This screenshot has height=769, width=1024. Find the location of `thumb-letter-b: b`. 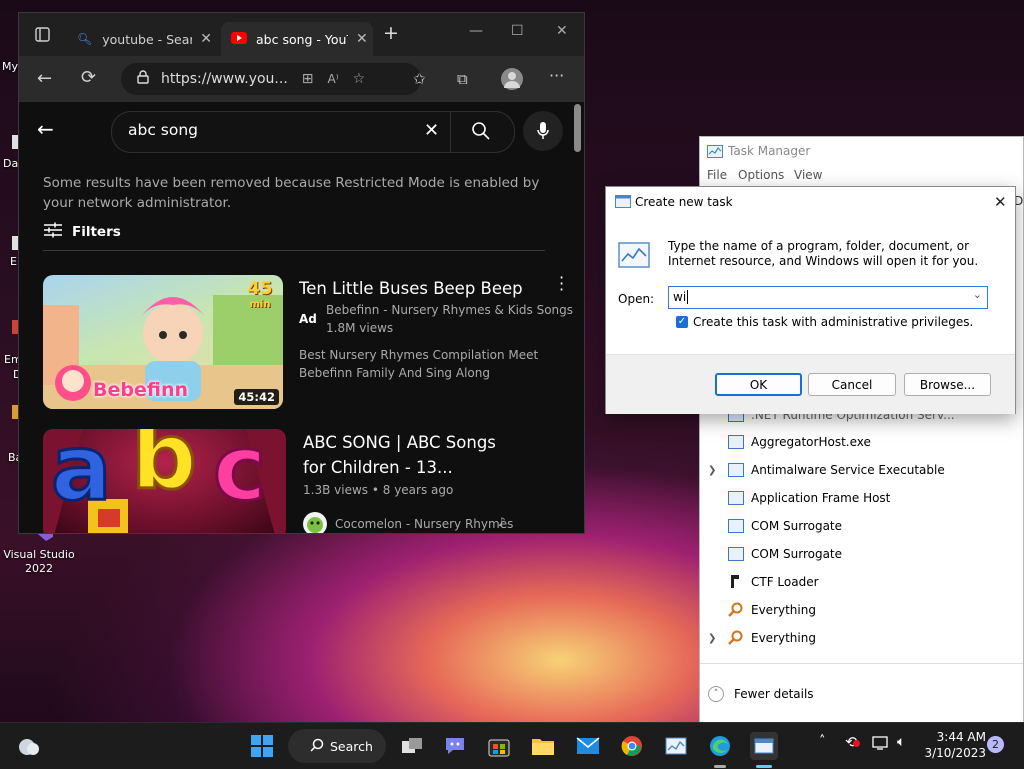

thumb-letter-b: b is located at coordinates (164, 469).